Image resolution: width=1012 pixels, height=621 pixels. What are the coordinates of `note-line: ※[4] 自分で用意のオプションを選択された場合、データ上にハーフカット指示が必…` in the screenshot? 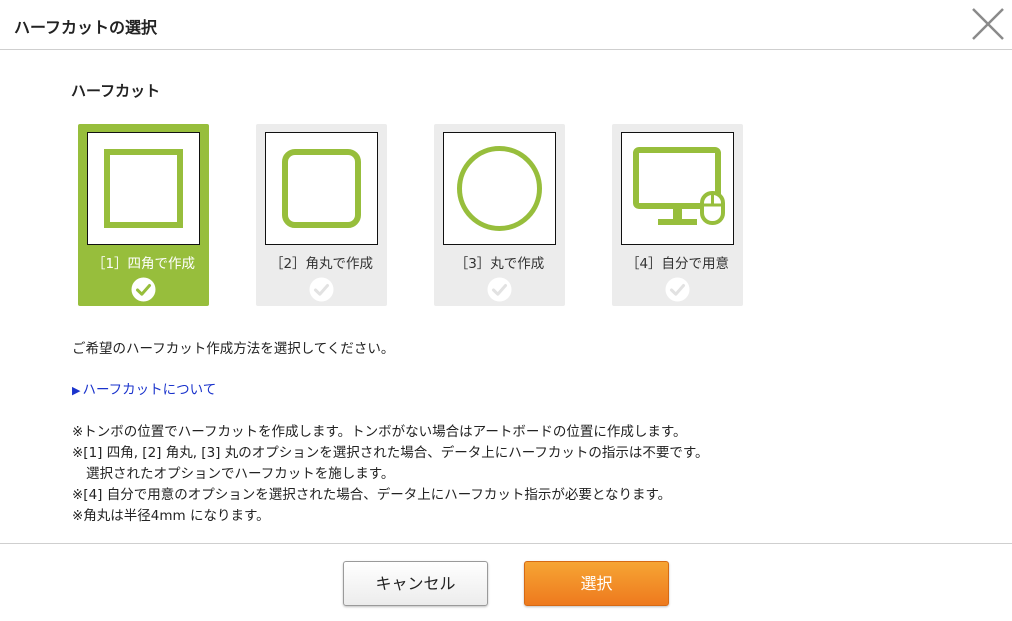 It's located at (372, 495).